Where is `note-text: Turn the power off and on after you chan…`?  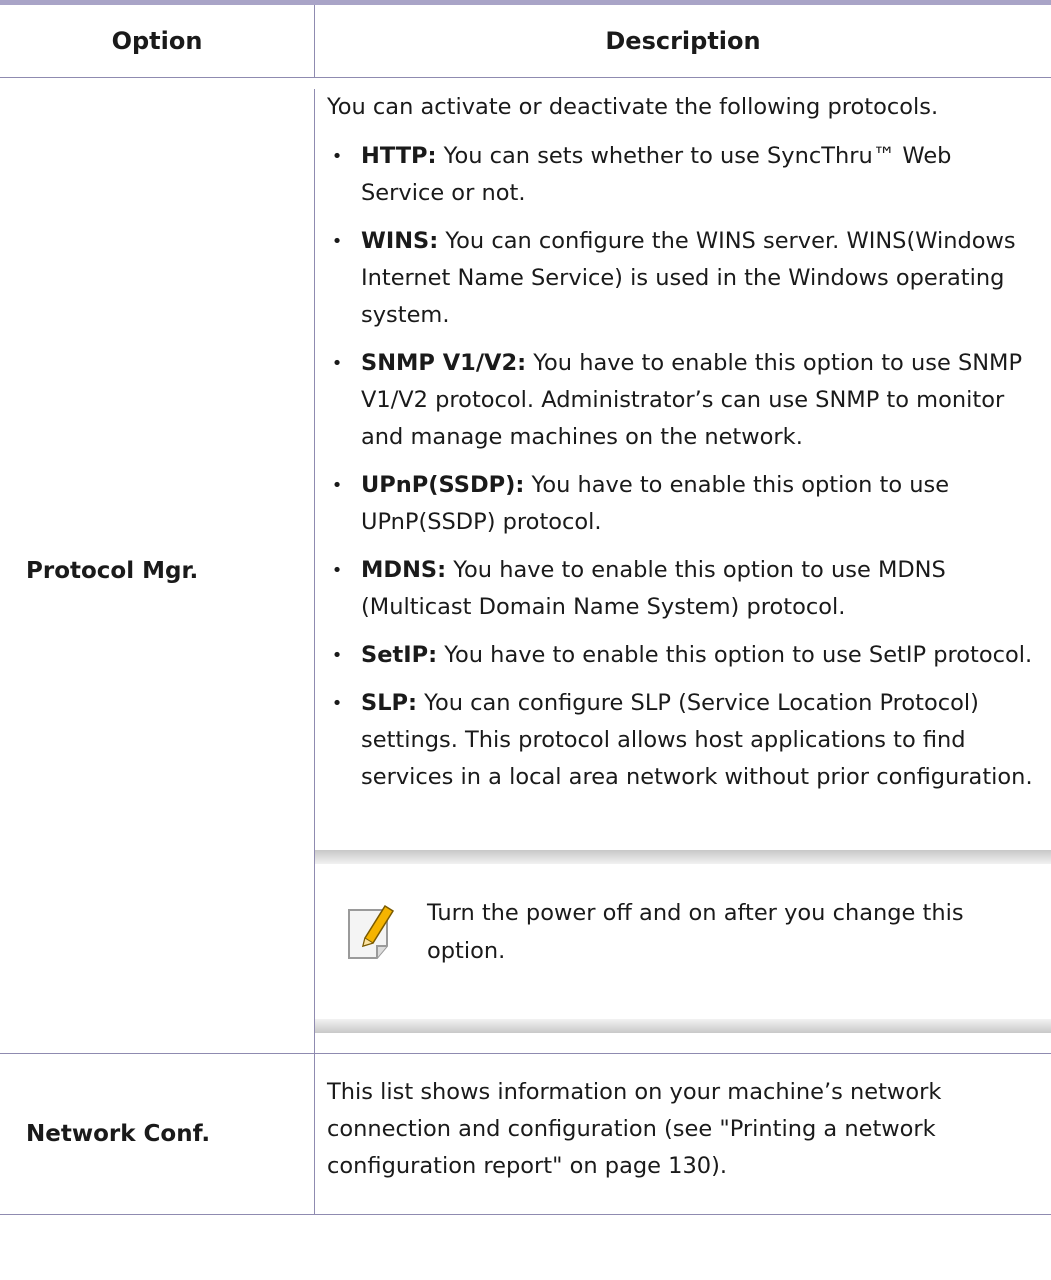 note-text: Turn the power off and on after you chan… is located at coordinates (695, 932).